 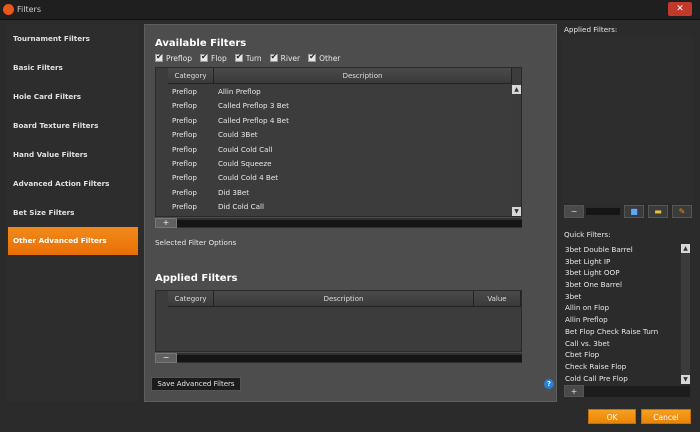 What do you see at coordinates (574, 391) in the screenshot?
I see `add-quick-filter-button: +` at bounding box center [574, 391].